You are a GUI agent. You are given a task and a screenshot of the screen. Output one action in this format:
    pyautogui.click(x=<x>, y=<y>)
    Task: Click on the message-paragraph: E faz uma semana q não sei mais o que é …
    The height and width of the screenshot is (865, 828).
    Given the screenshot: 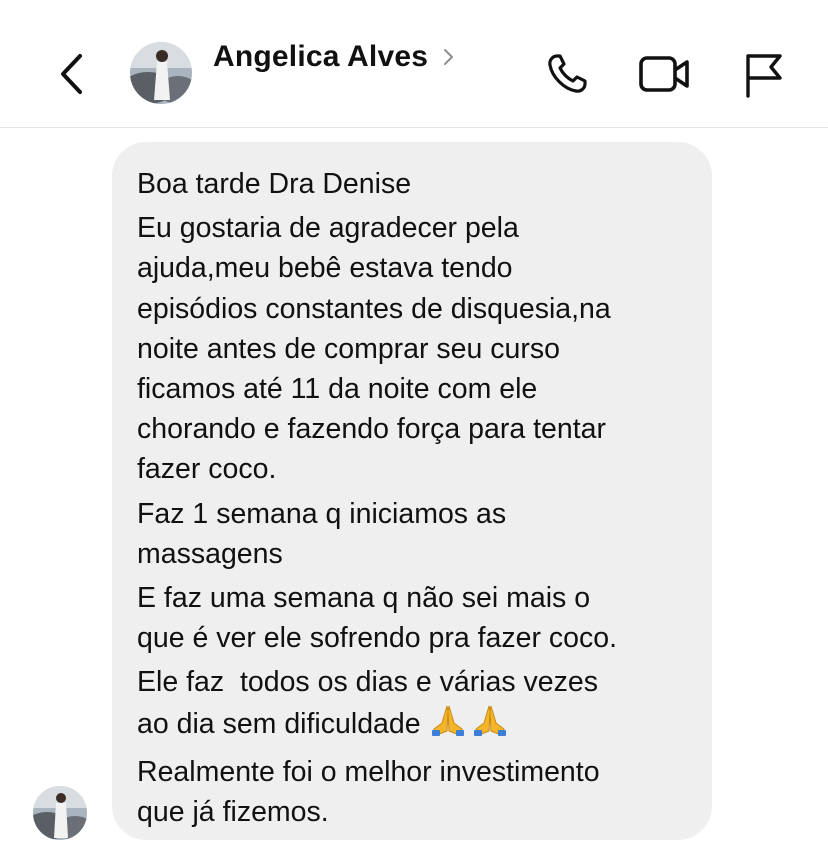 What is the action you would take?
    pyautogui.click(x=413, y=618)
    